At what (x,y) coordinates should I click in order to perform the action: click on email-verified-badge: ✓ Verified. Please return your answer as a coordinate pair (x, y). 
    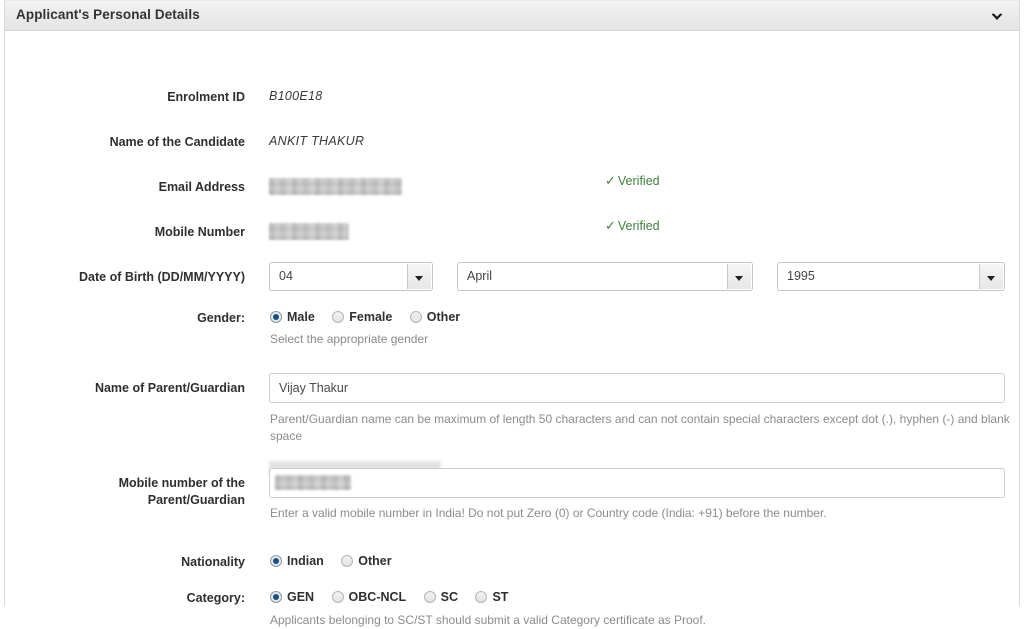
    Looking at the image, I should click on (632, 181).